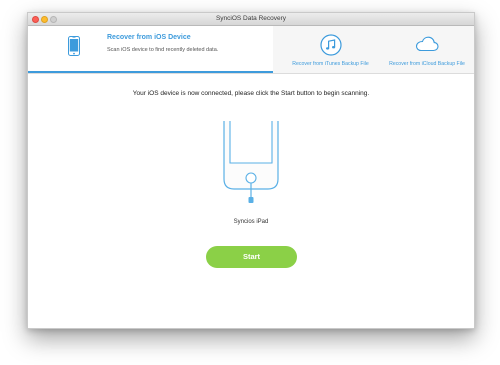 The height and width of the screenshot is (365, 500). What do you see at coordinates (251, 222) in the screenshot?
I see `device-name: Syncios iPad` at bounding box center [251, 222].